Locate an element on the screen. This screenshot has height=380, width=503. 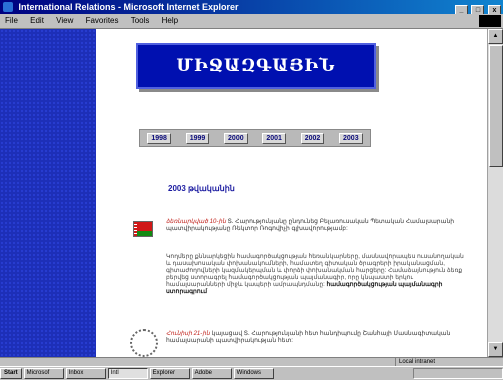
ie-icon is located at coordinates (8, 7).